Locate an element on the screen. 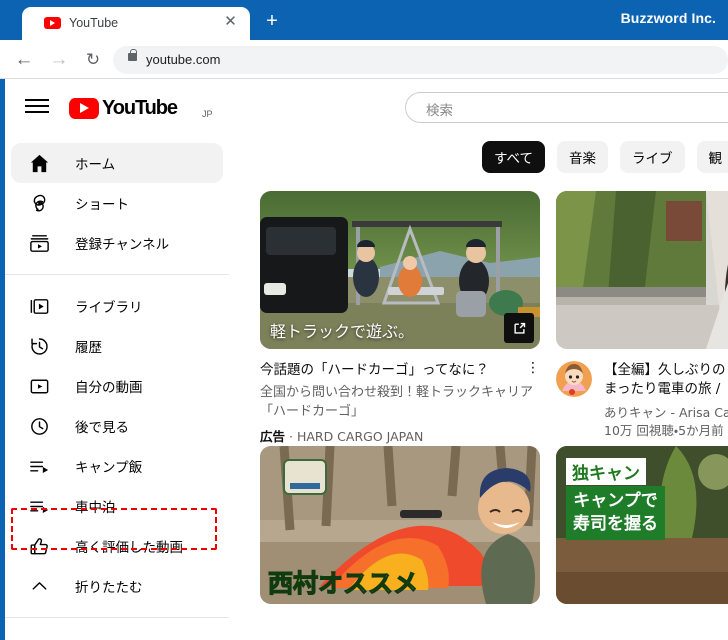 The width and height of the screenshot is (728, 640). sidebar-item-8: 折りたたむ is located at coordinates (117, 586).